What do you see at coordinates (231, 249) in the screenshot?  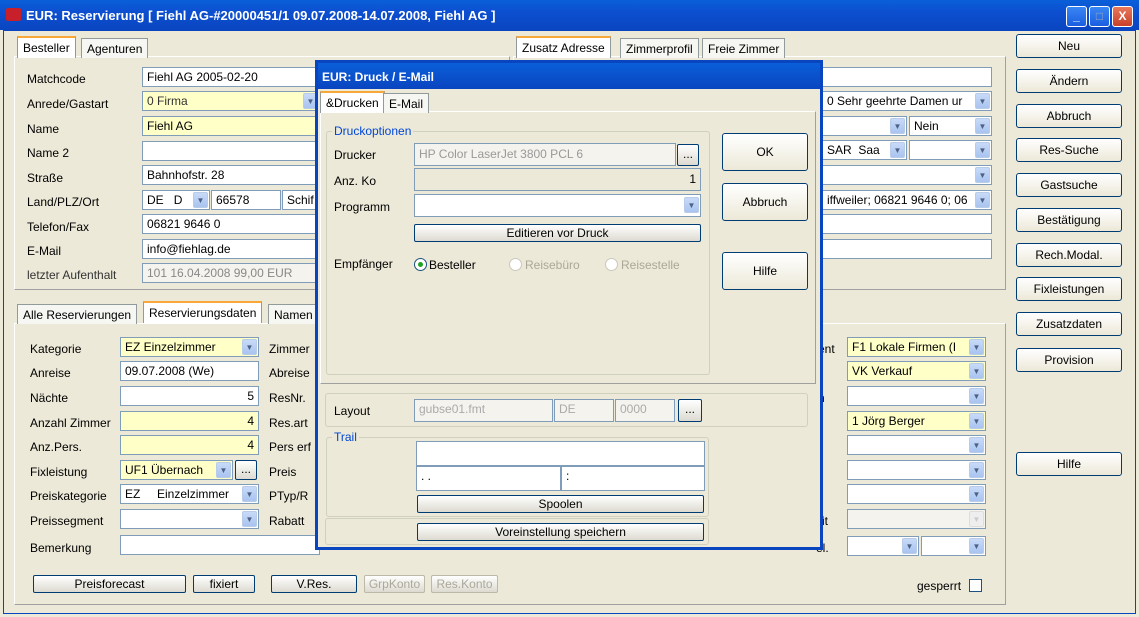 I see `email-field: info@fiehlag.de` at bounding box center [231, 249].